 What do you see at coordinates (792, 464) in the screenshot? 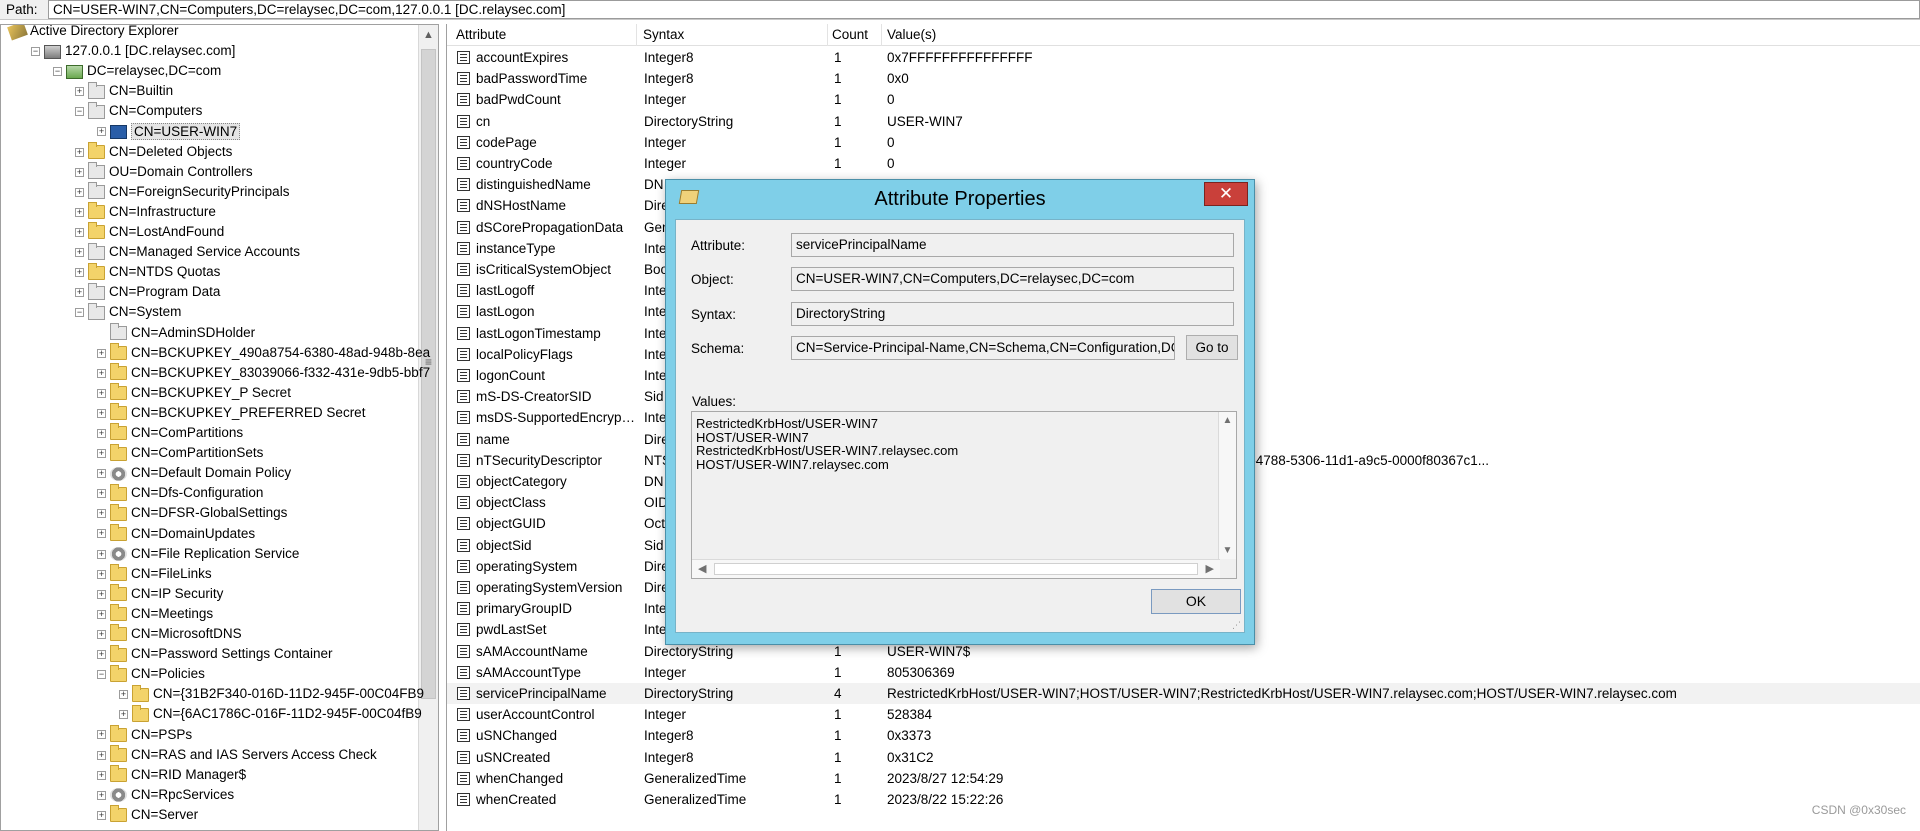
I see `value-item: HOST/USER-WIN7.relaysec.com` at bounding box center [792, 464].